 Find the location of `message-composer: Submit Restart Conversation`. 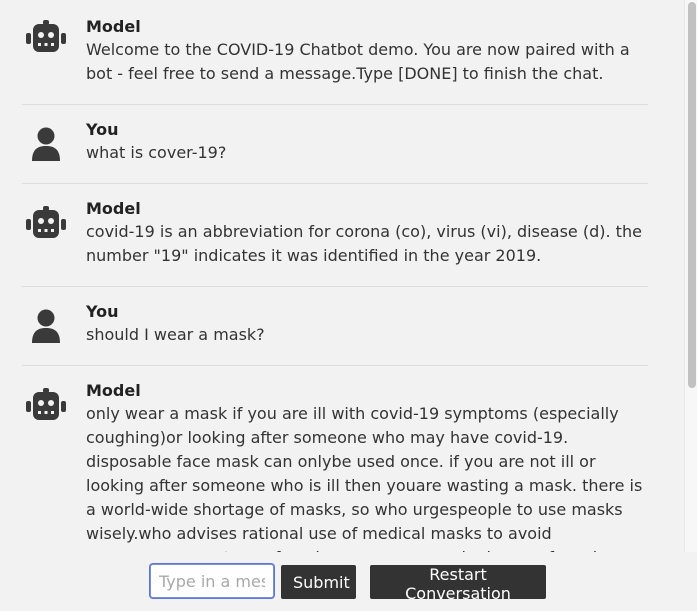

message-composer: Submit Restart Conversation is located at coordinates (348, 581).